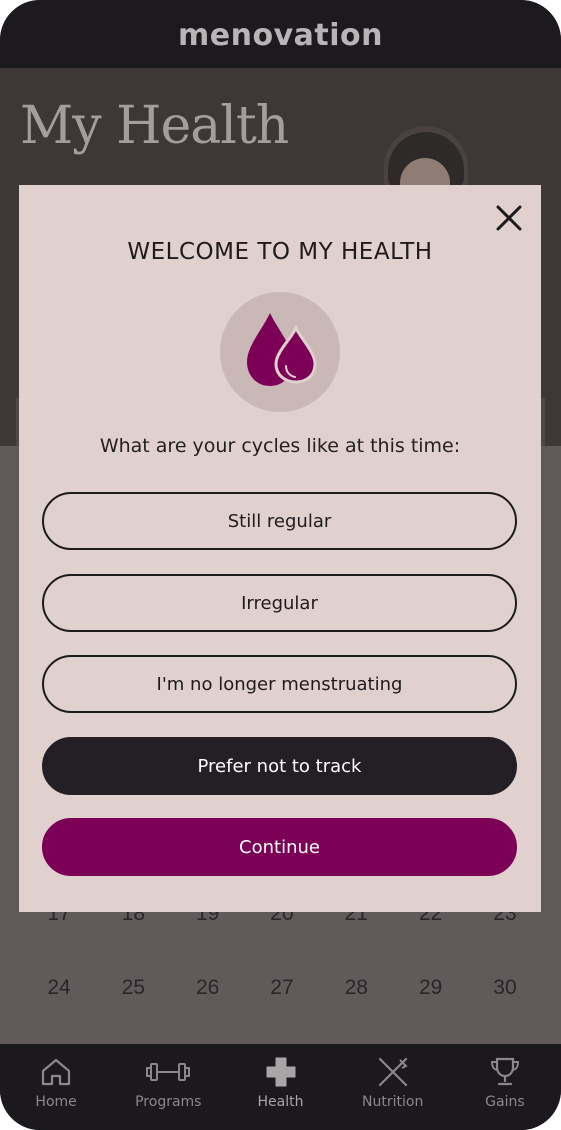  I want to click on nav-label-home: Home, so click(56, 1102).